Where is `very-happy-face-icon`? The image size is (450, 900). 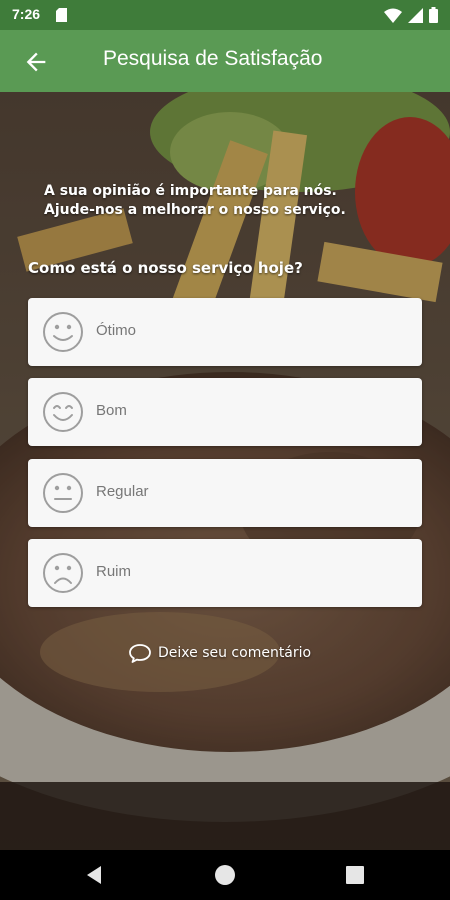 very-happy-face-icon is located at coordinates (63, 332).